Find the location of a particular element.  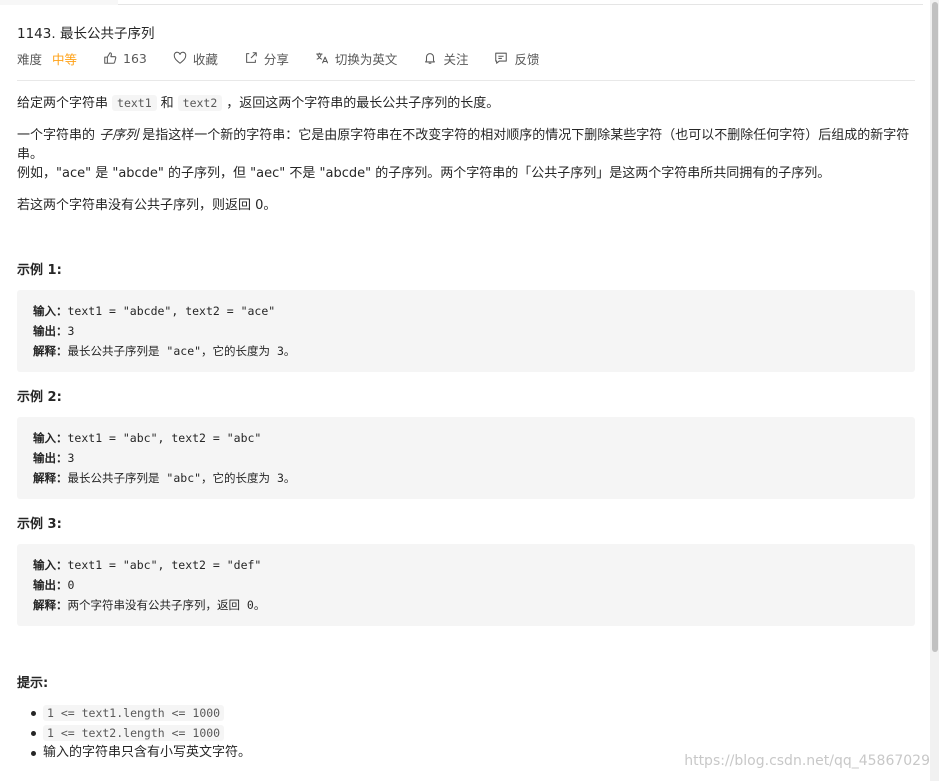

share-button: 分享 is located at coordinates (266, 58).